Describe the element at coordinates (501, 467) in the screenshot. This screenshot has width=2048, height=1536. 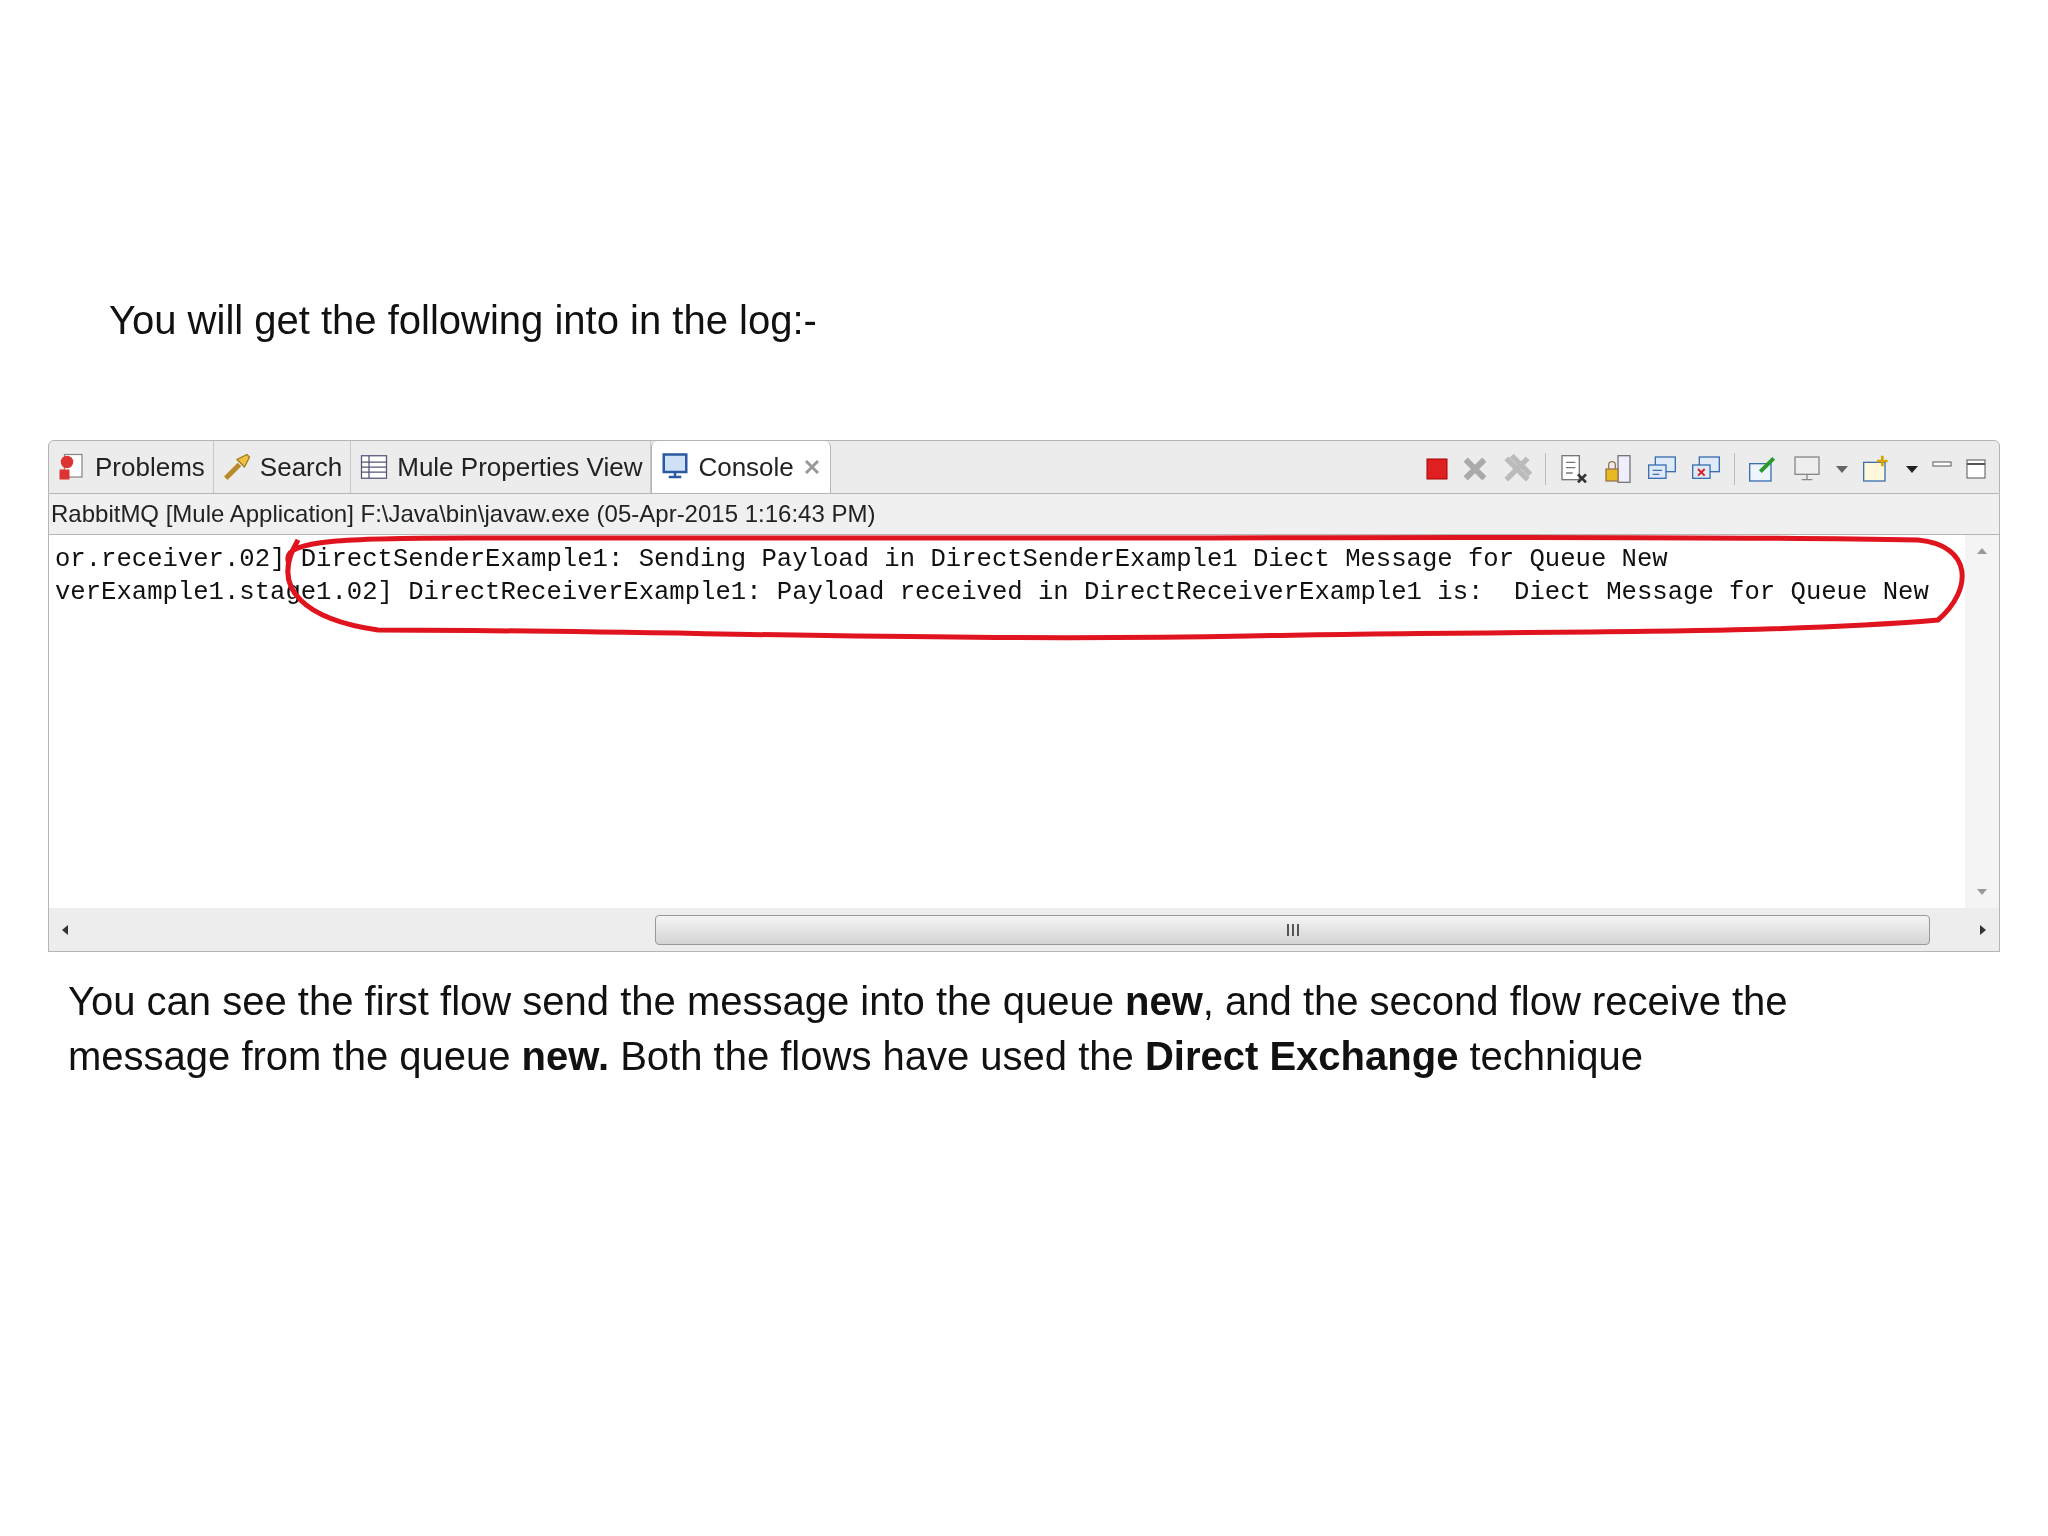
I see `view-tab: Mule Properties View` at that location.